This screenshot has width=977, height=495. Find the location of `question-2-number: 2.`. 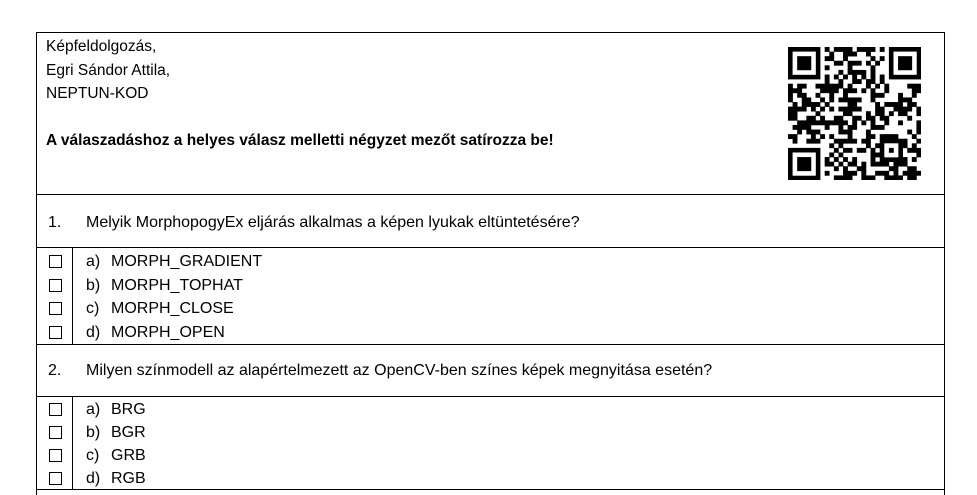

question-2-number: 2. is located at coordinates (55, 370).